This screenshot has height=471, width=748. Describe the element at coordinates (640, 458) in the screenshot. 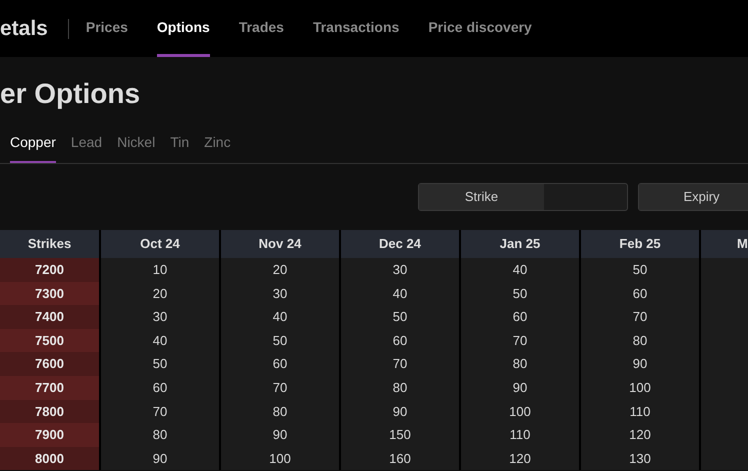

I see `table-cell: 130` at that location.